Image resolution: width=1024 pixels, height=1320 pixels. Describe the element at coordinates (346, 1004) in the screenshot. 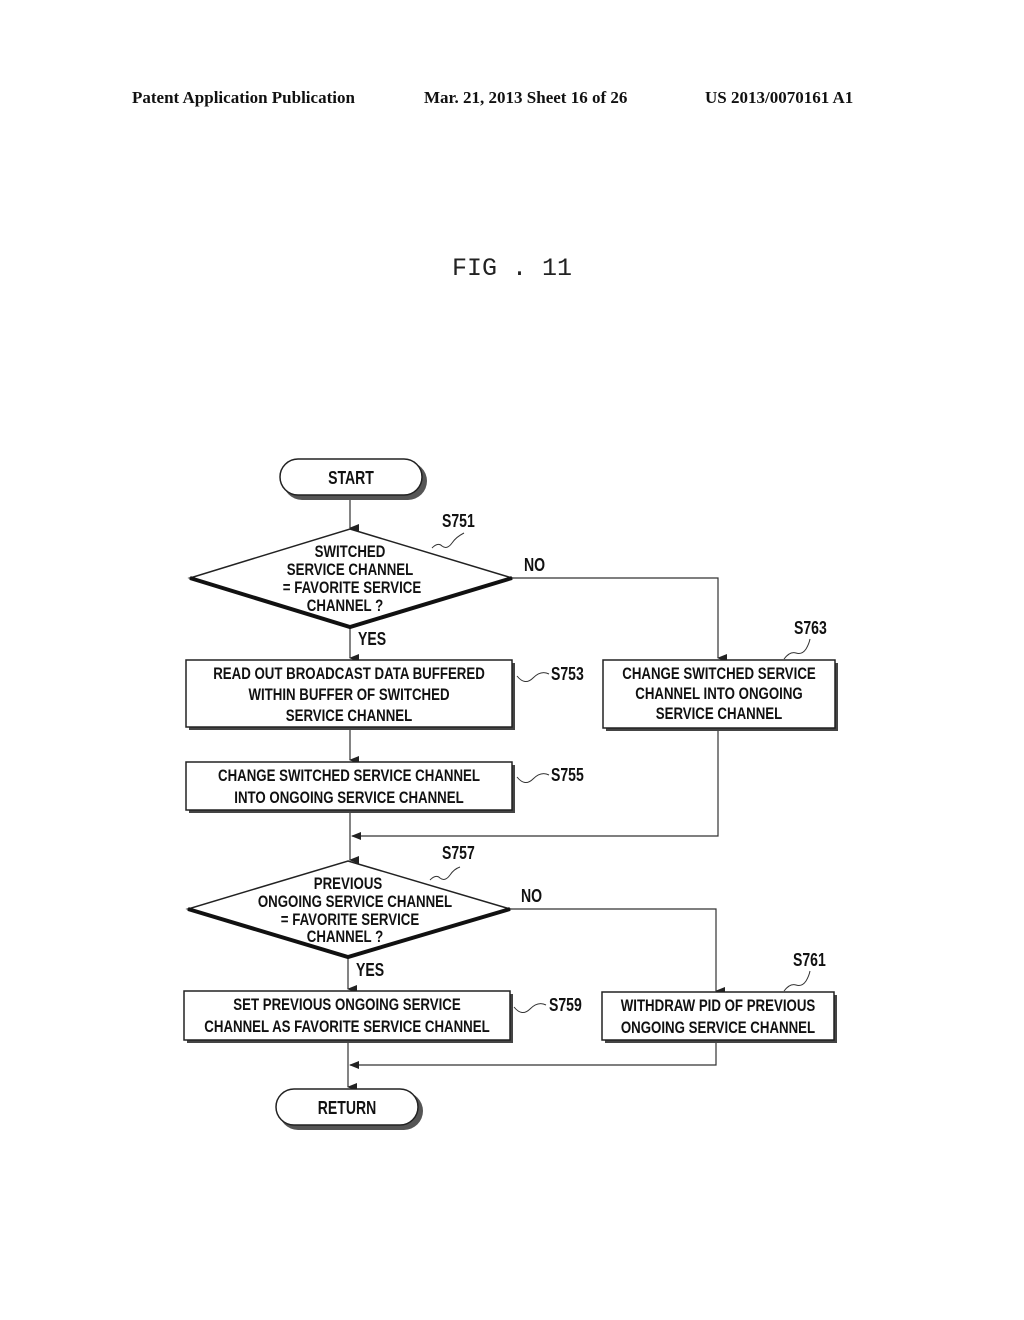

I see `process-line: SET PREVIOUS ONGOING SERVICE` at that location.